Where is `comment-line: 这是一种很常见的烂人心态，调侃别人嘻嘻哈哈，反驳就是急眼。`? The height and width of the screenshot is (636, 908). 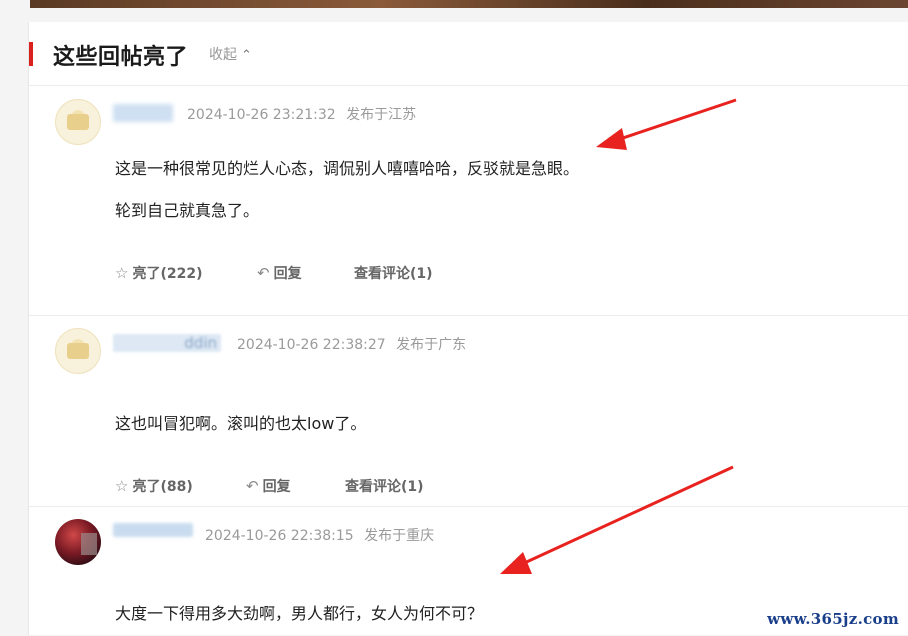
comment-line: 这是一种很常见的烂人心态，调侃别人嘻嘻哈哈，反驳就是急眼。 is located at coordinates (347, 168).